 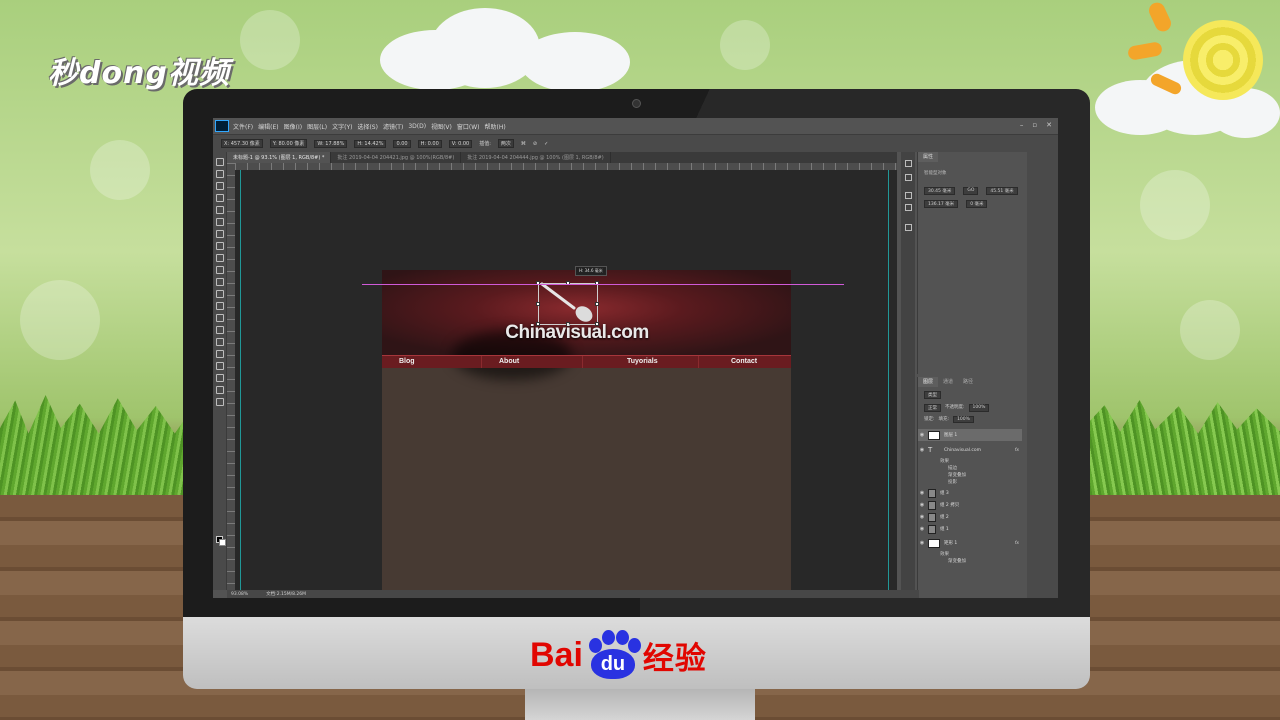 I want to click on quick-select-tool-icon, so click(x=220, y=198).